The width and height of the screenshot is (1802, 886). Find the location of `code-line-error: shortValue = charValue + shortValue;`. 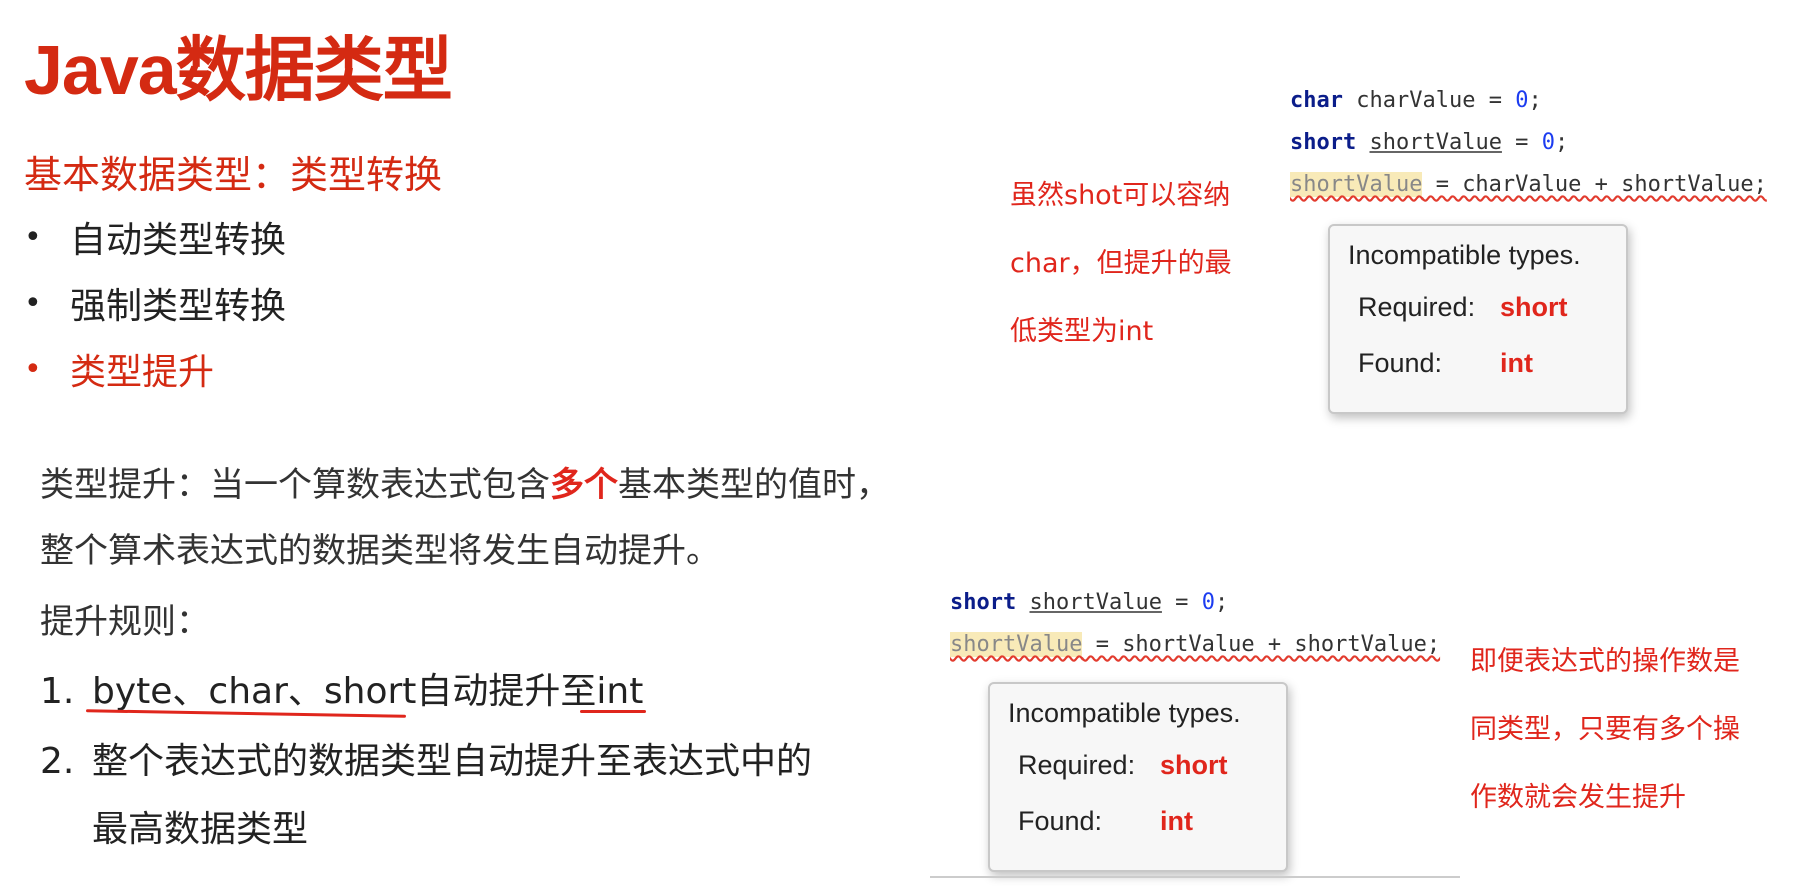

code-line-error: shortValue = charValue + shortValue; is located at coordinates (1528, 184).